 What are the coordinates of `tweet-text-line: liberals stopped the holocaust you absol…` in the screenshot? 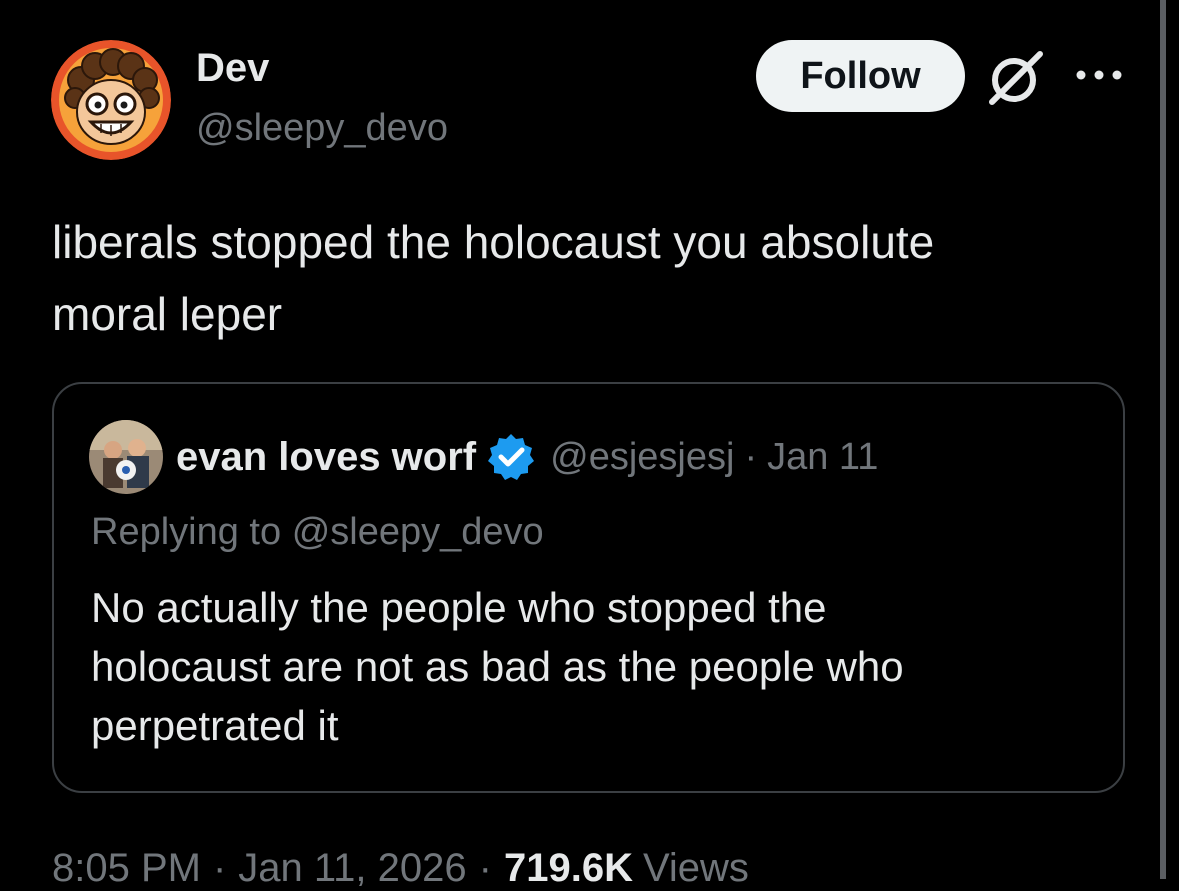 It's located at (493, 242).